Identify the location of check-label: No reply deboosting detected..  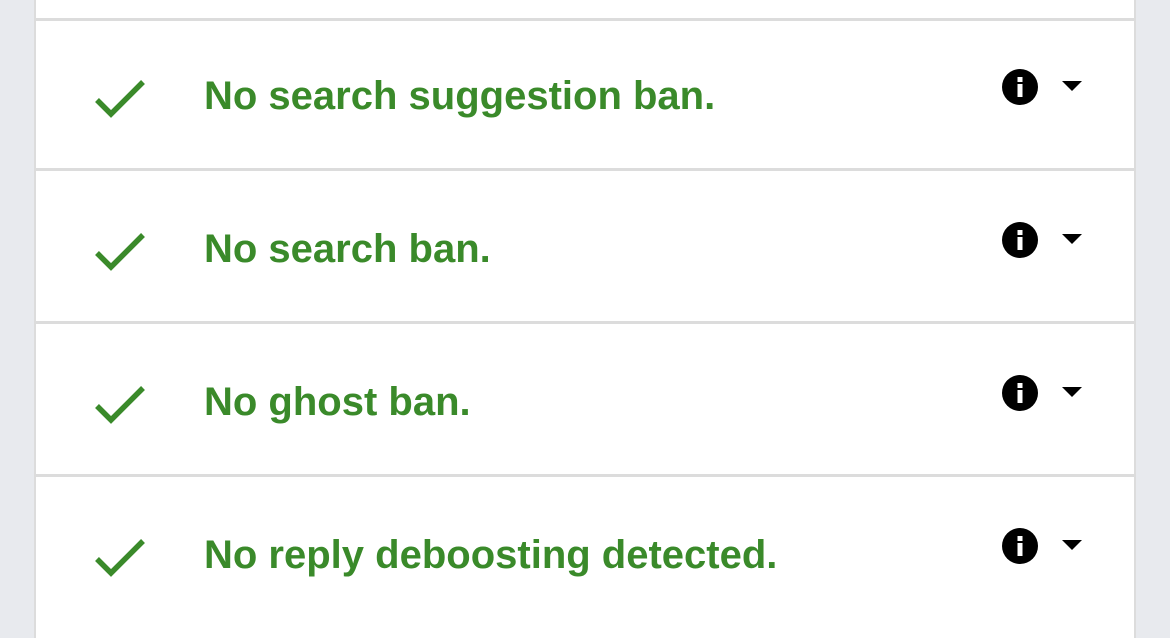
(491, 555).